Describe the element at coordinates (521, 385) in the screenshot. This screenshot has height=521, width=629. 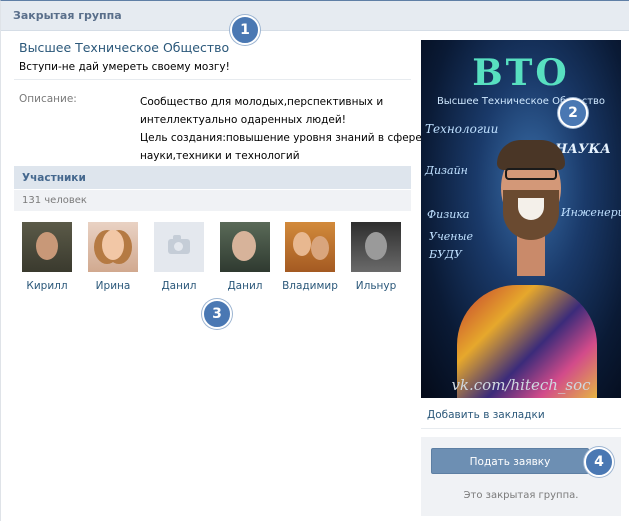
I see `cover-url: vk.com/hitech_soc` at that location.